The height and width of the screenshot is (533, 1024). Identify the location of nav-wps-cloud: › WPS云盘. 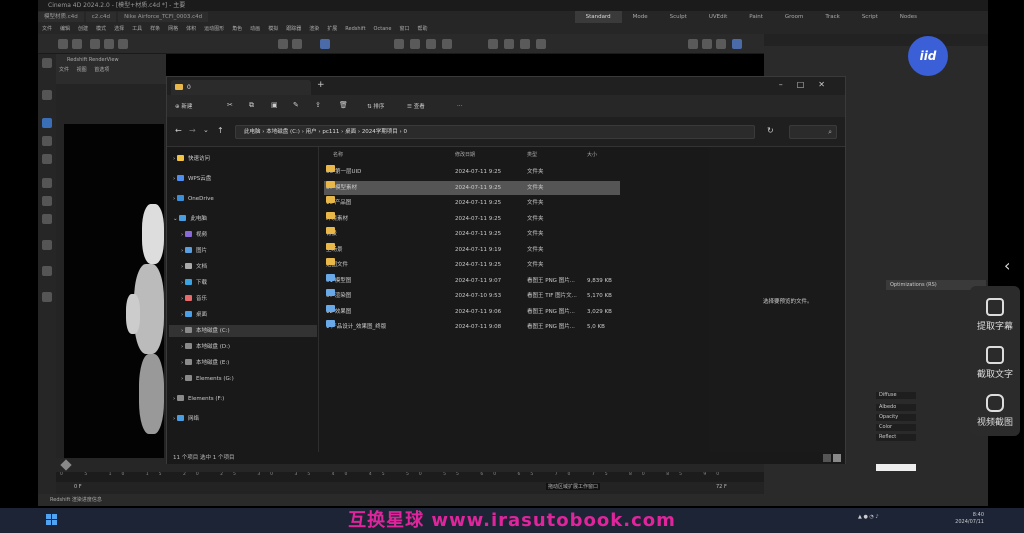
(245, 179).